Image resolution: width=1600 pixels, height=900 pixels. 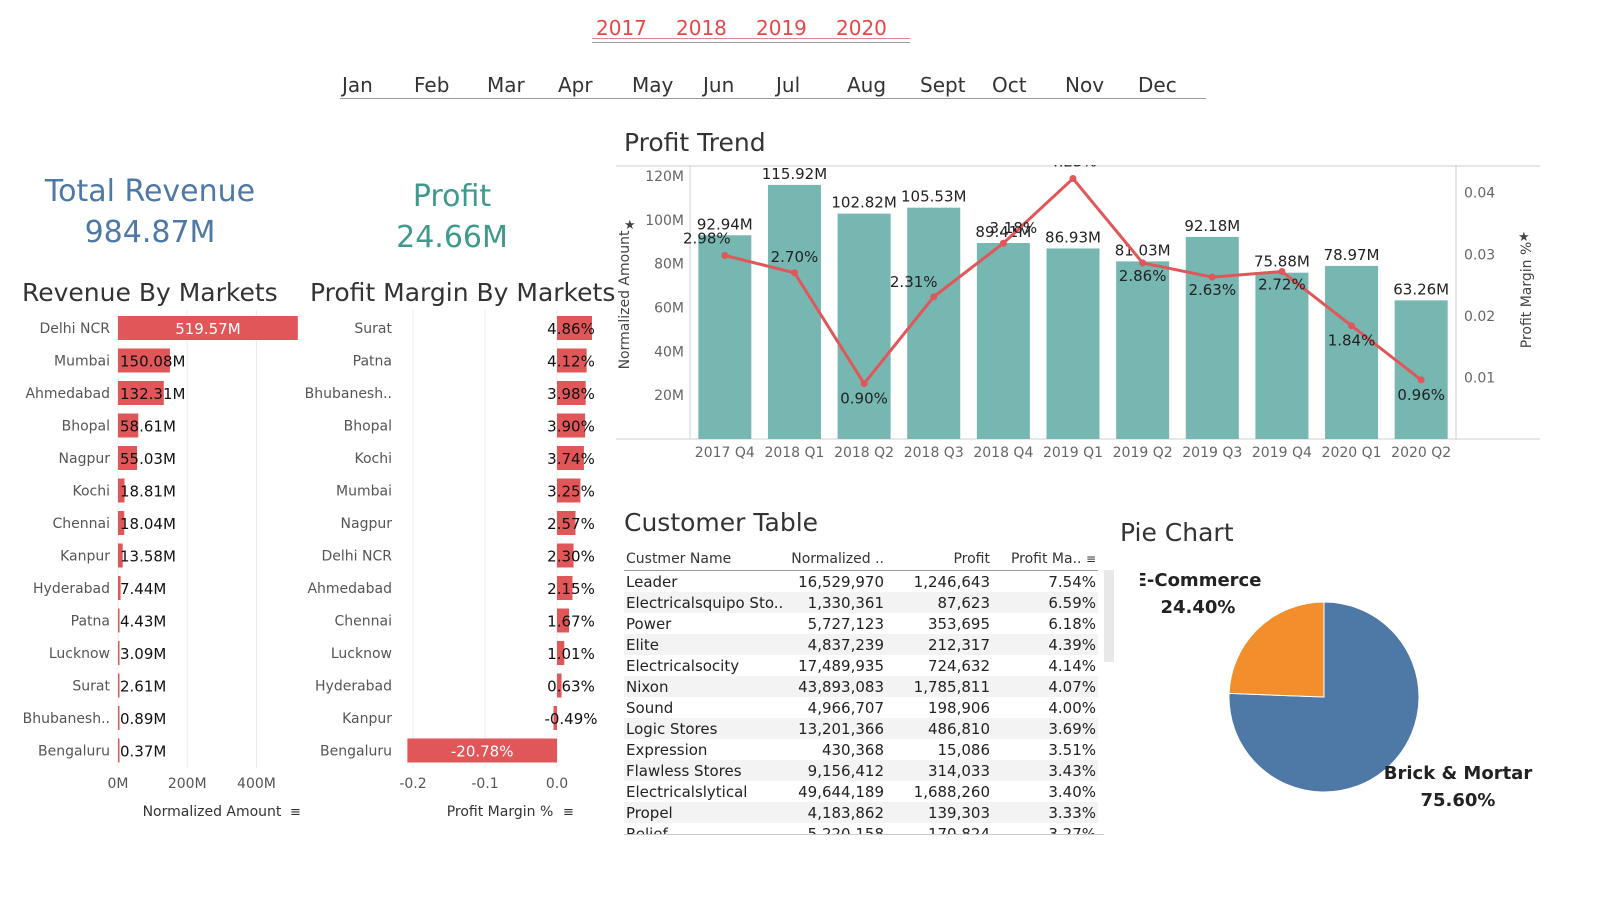 I want to click on y-axis-label: Normalized Amount, so click(x=625, y=299).